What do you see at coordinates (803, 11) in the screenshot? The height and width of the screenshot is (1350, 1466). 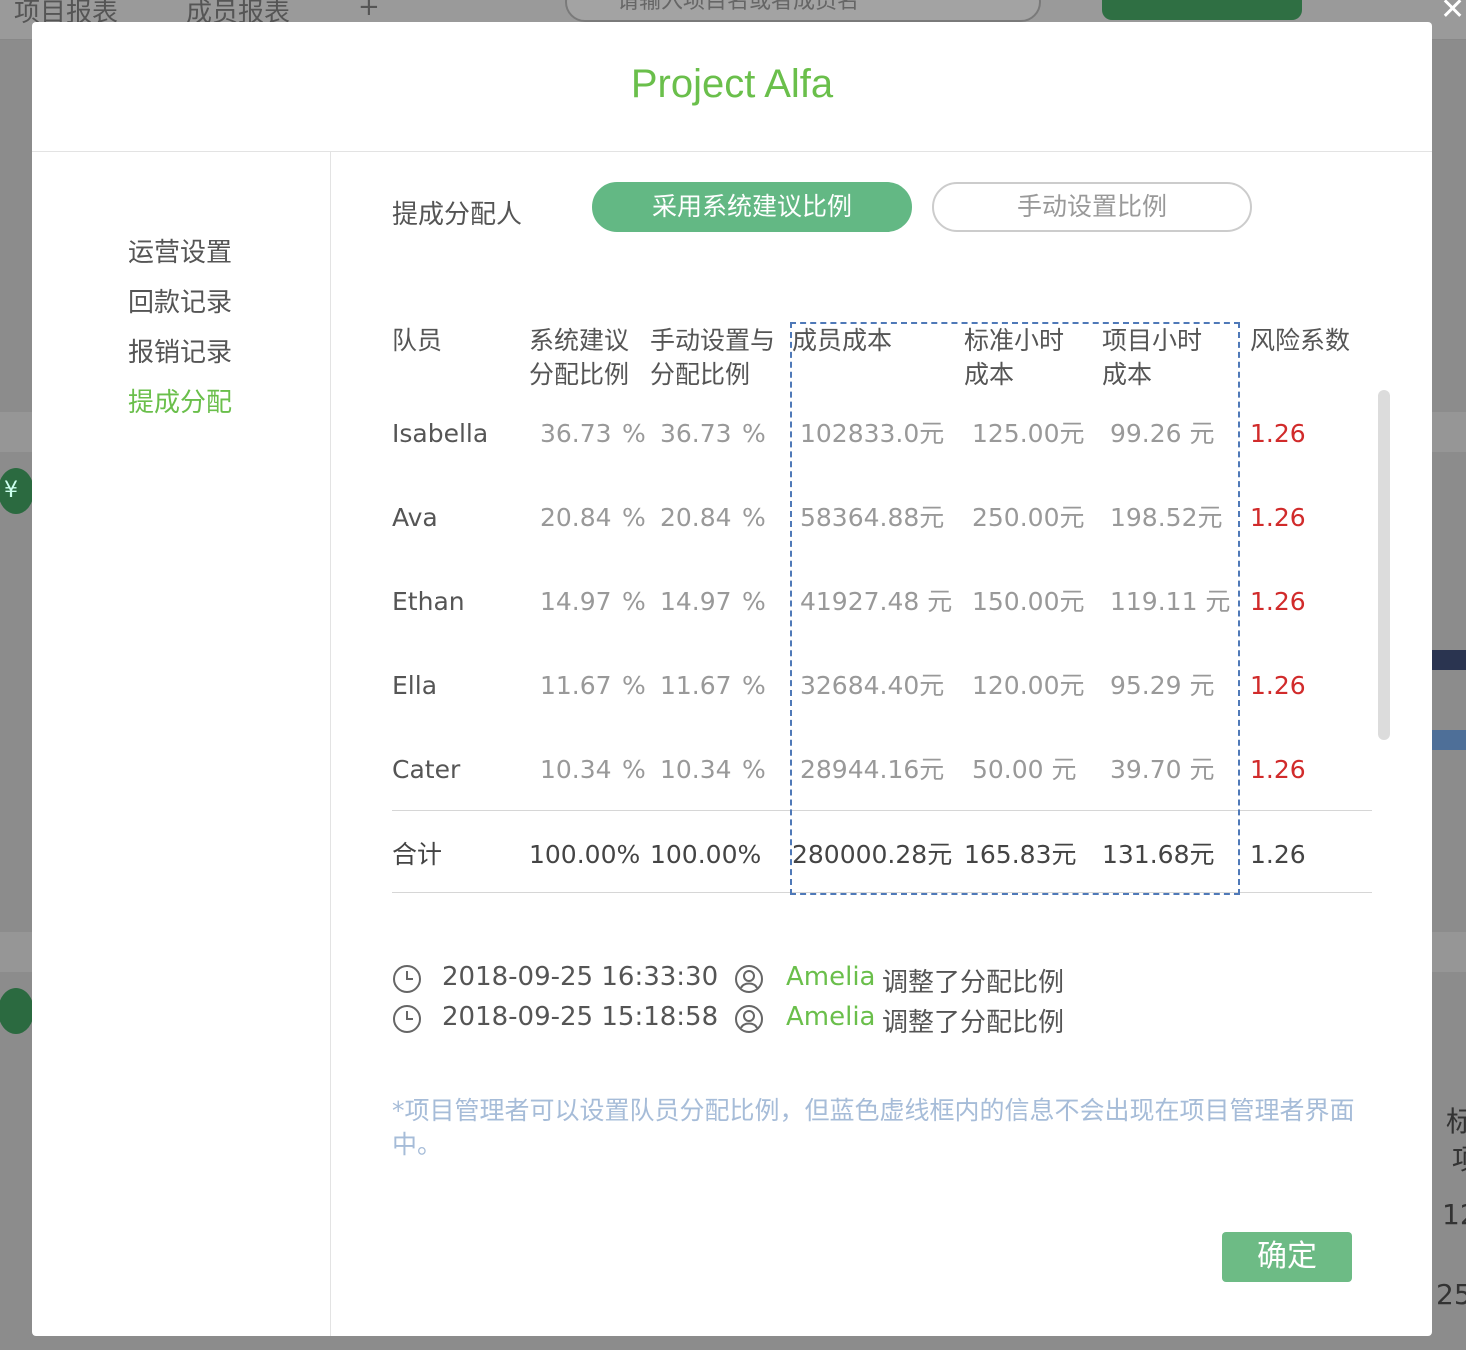 I see `bg-search-input: 请输入项目名或者成员名` at bounding box center [803, 11].